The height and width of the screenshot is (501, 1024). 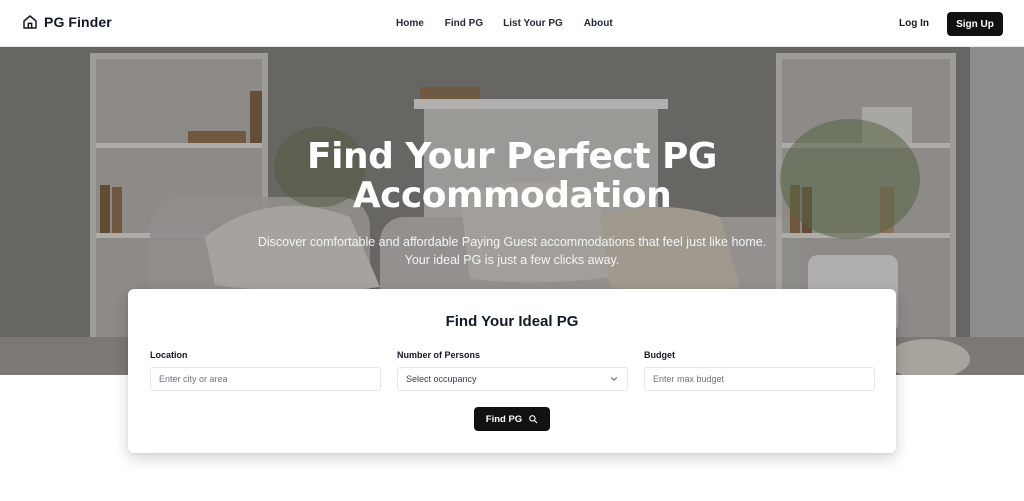 What do you see at coordinates (533, 419) in the screenshot?
I see `search-icon` at bounding box center [533, 419].